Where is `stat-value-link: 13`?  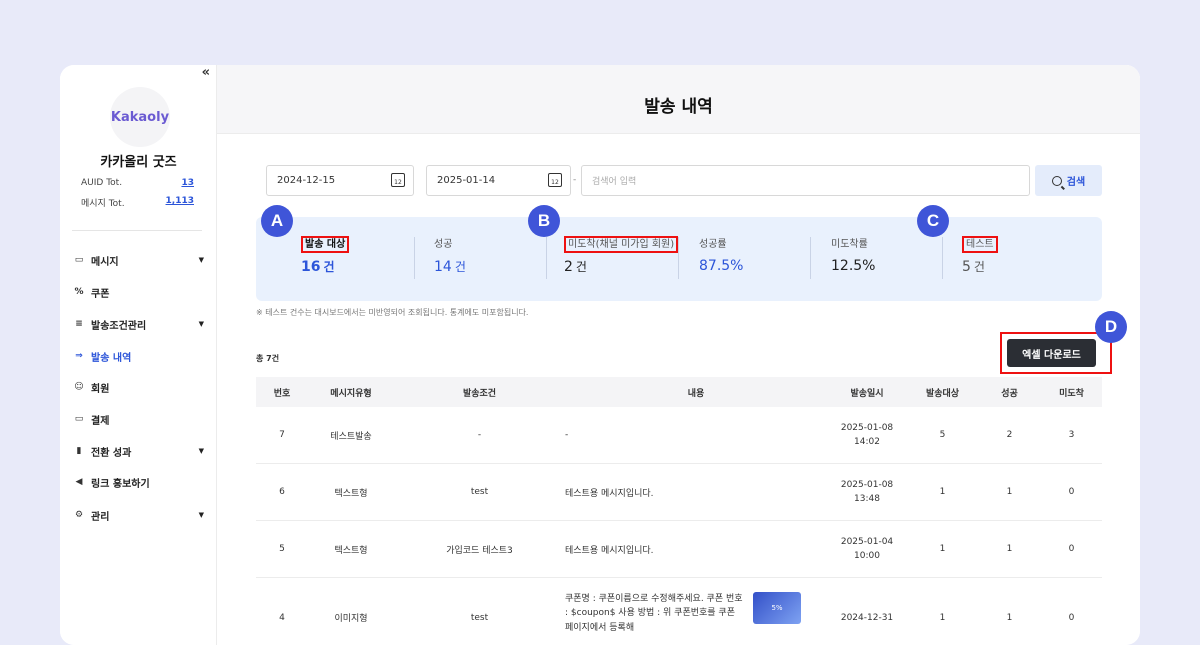
stat-value-link: 13 is located at coordinates (187, 183).